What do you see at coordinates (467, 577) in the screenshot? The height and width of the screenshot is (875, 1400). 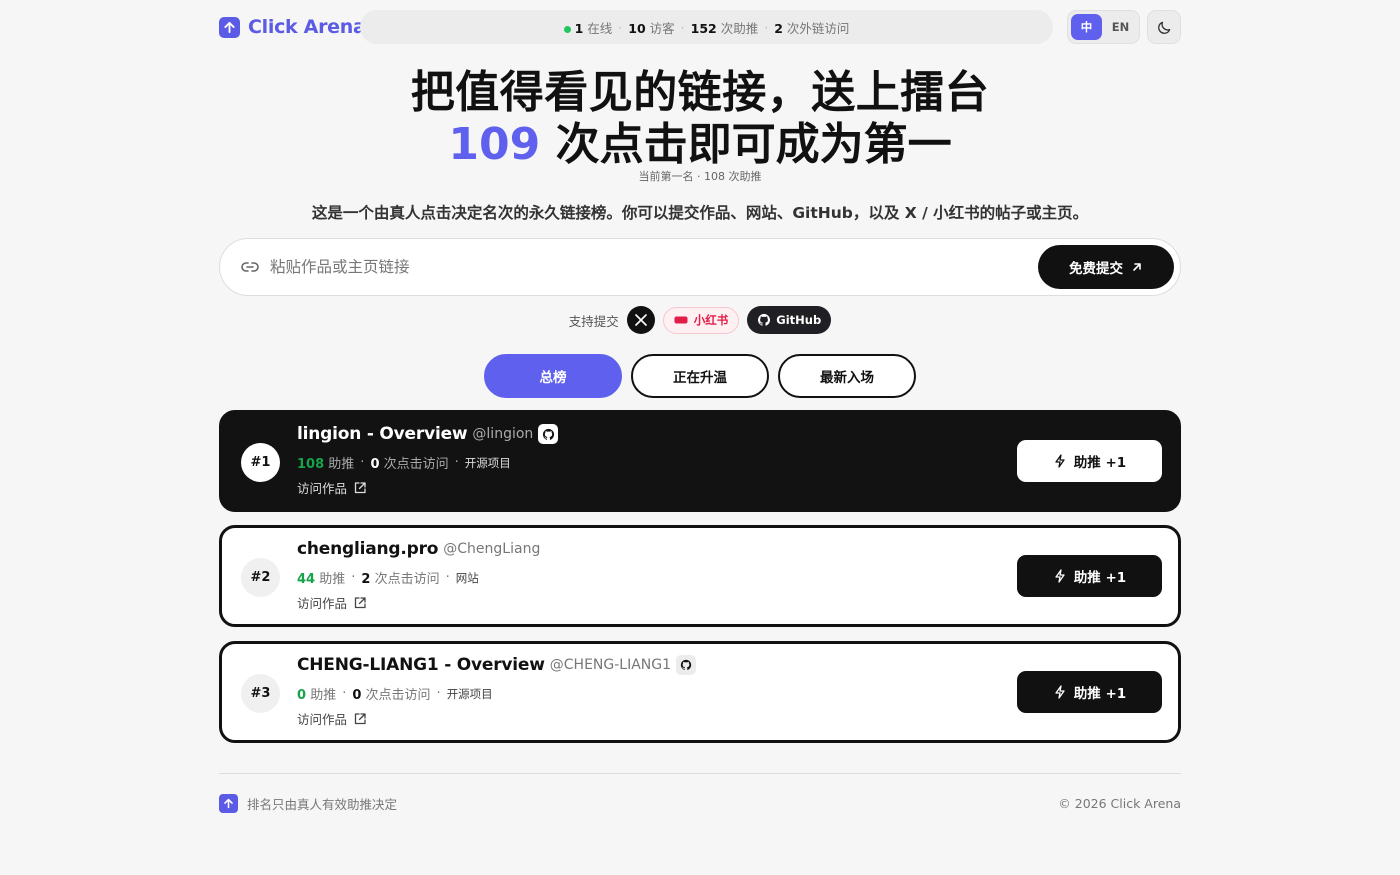 I see `entry-type: 网站` at bounding box center [467, 577].